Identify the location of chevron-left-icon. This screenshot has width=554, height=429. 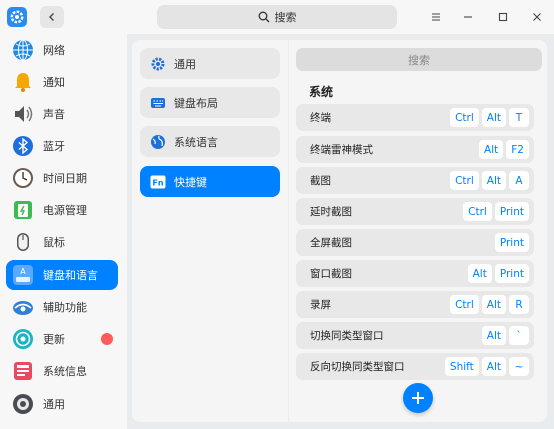
(51, 17).